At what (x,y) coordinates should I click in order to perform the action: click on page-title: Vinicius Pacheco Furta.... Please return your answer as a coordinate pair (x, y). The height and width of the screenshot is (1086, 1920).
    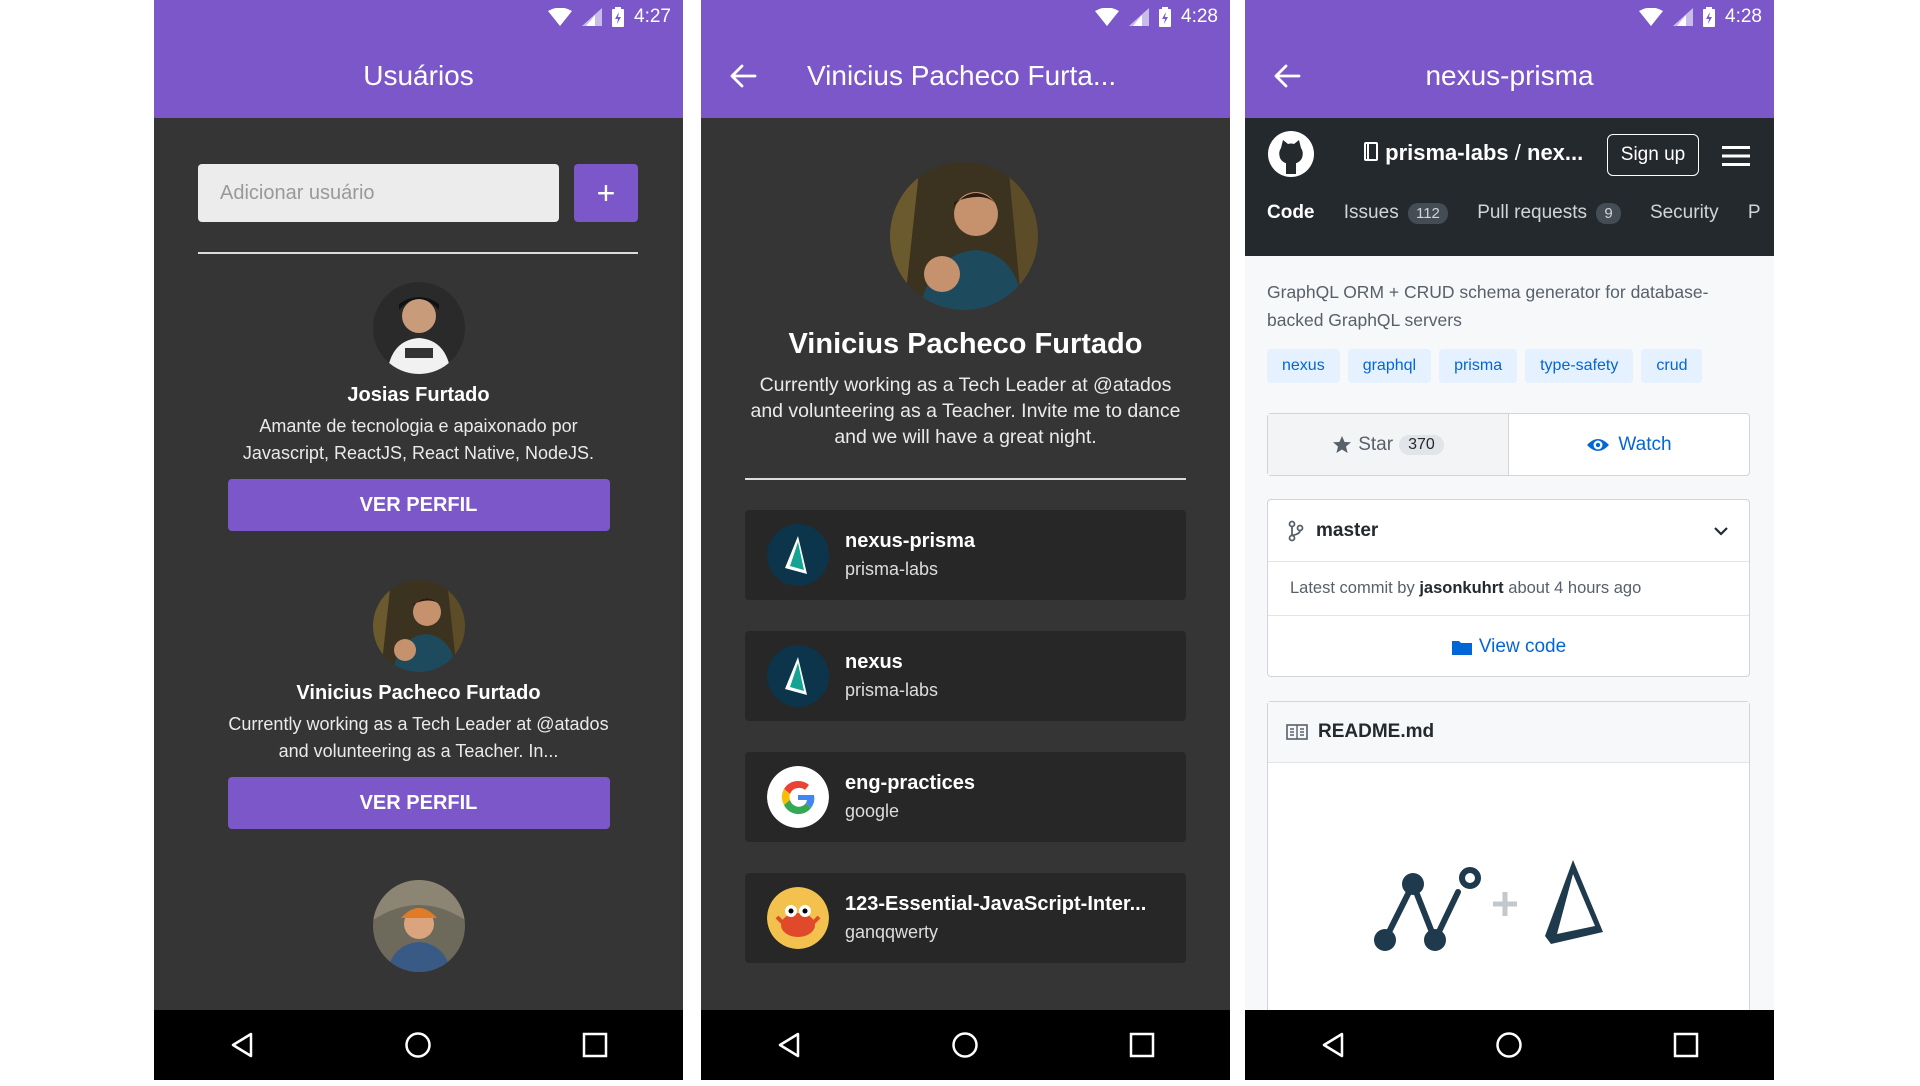
    Looking at the image, I should click on (962, 75).